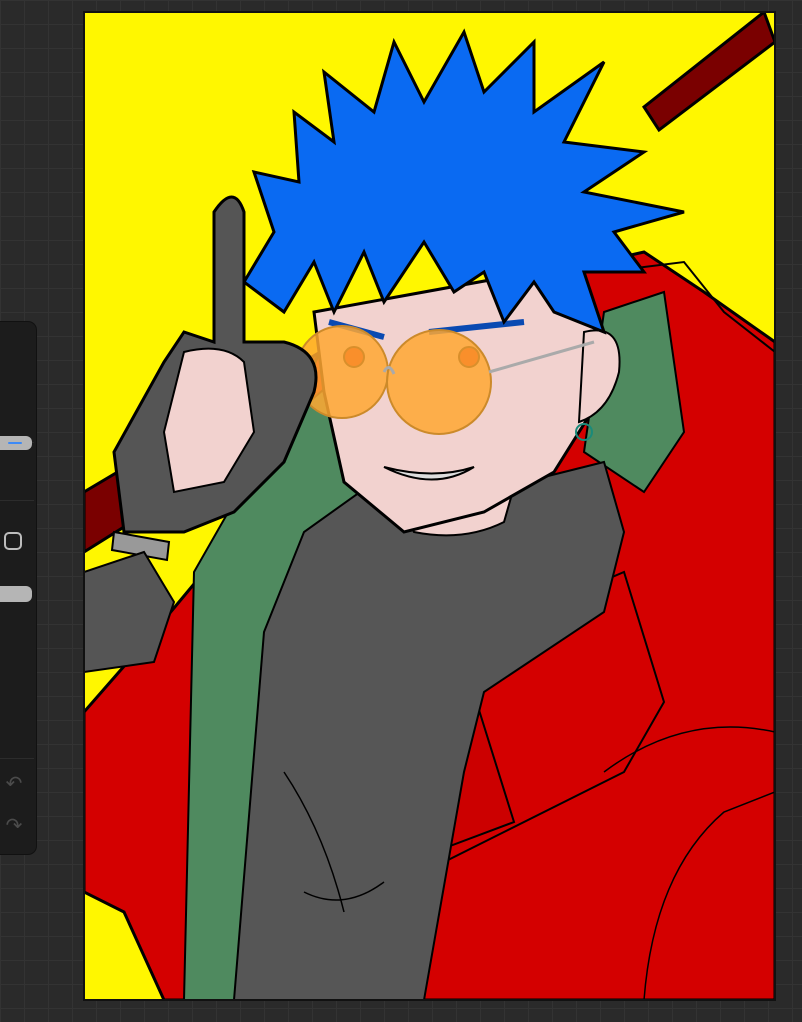 This screenshot has height=1022, width=802. I want to click on undo-icon: ↶, so click(14, 784).